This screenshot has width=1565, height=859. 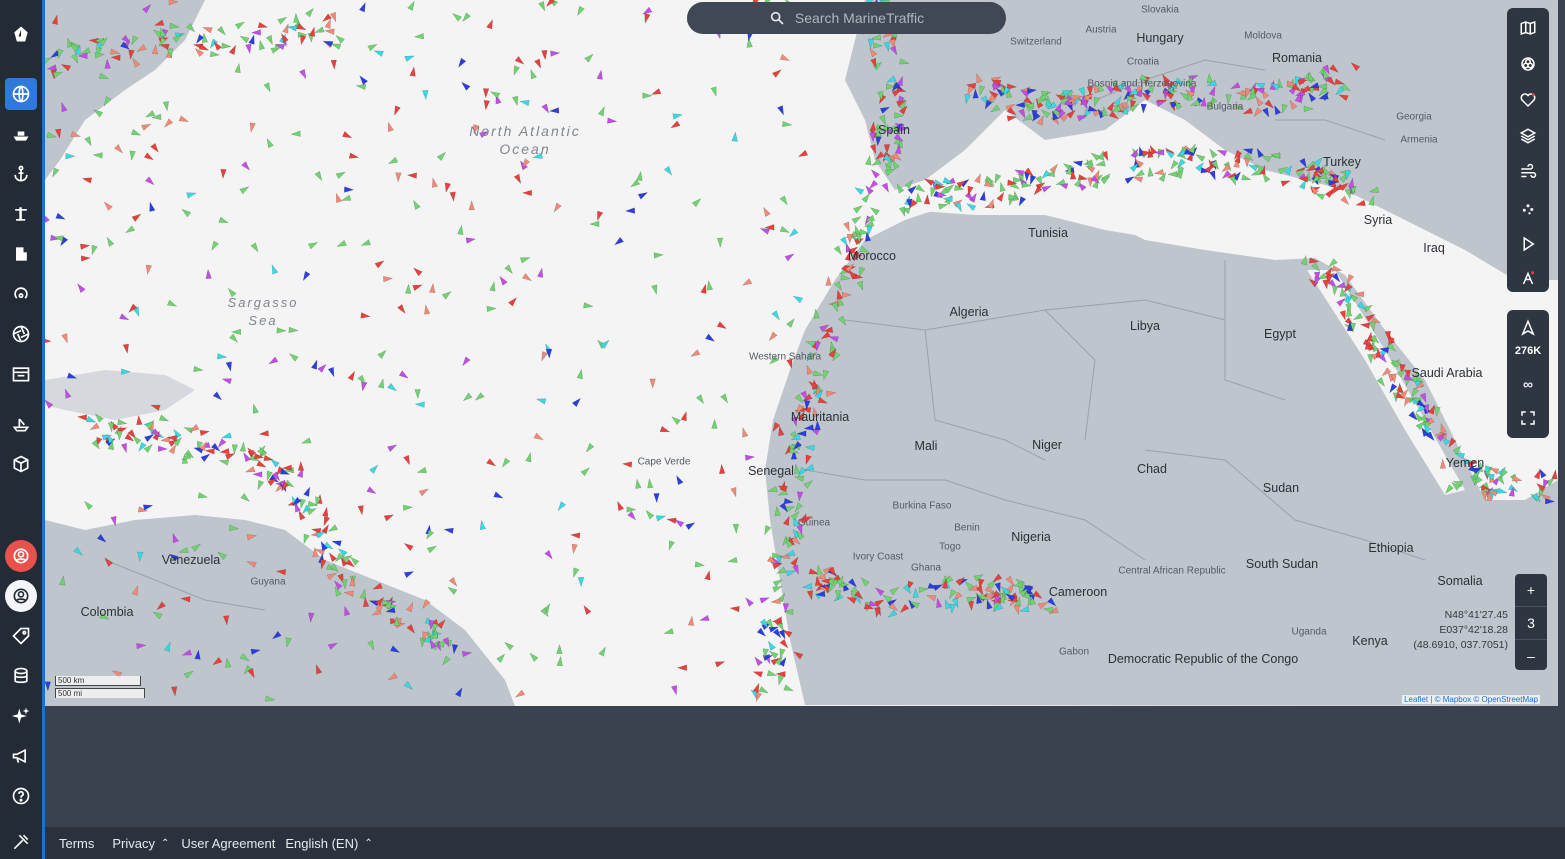 What do you see at coordinates (1528, 278) in the screenshot?
I see `route-lock-icon` at bounding box center [1528, 278].